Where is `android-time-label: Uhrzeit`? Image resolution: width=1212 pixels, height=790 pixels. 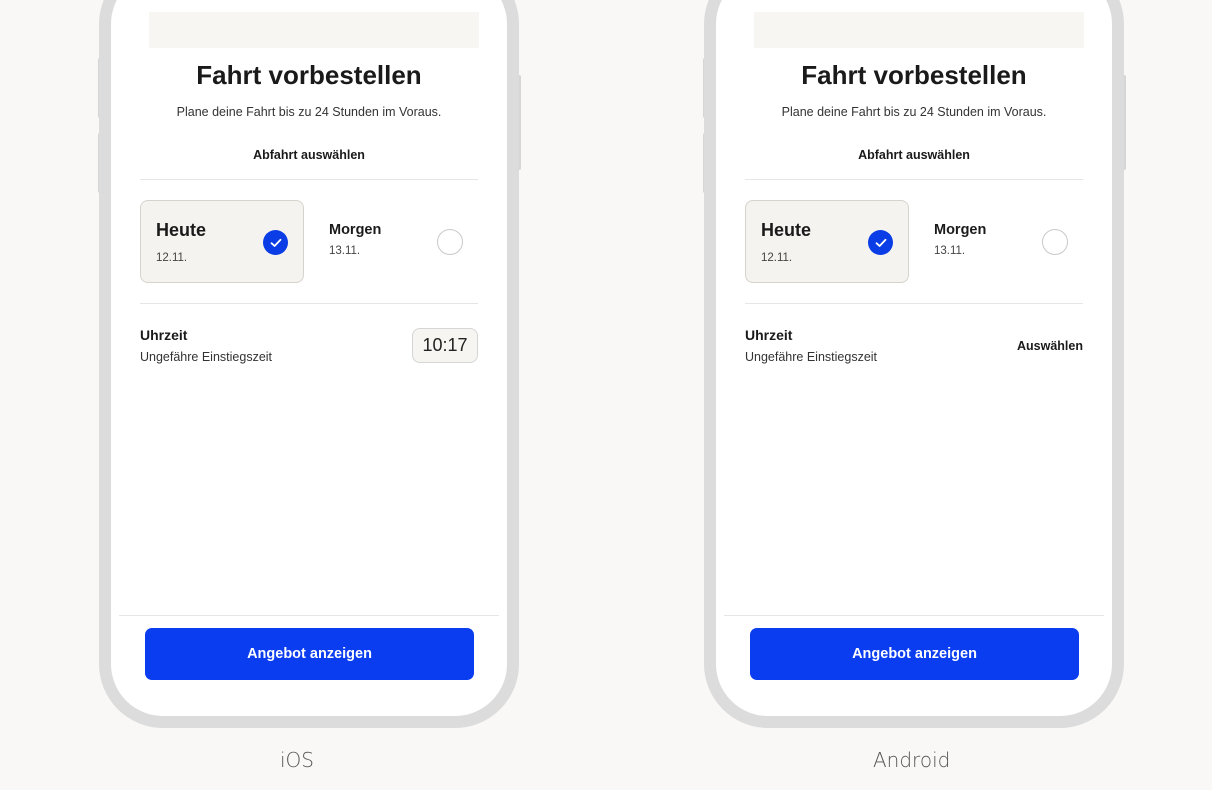
android-time-label: Uhrzeit is located at coordinates (769, 335).